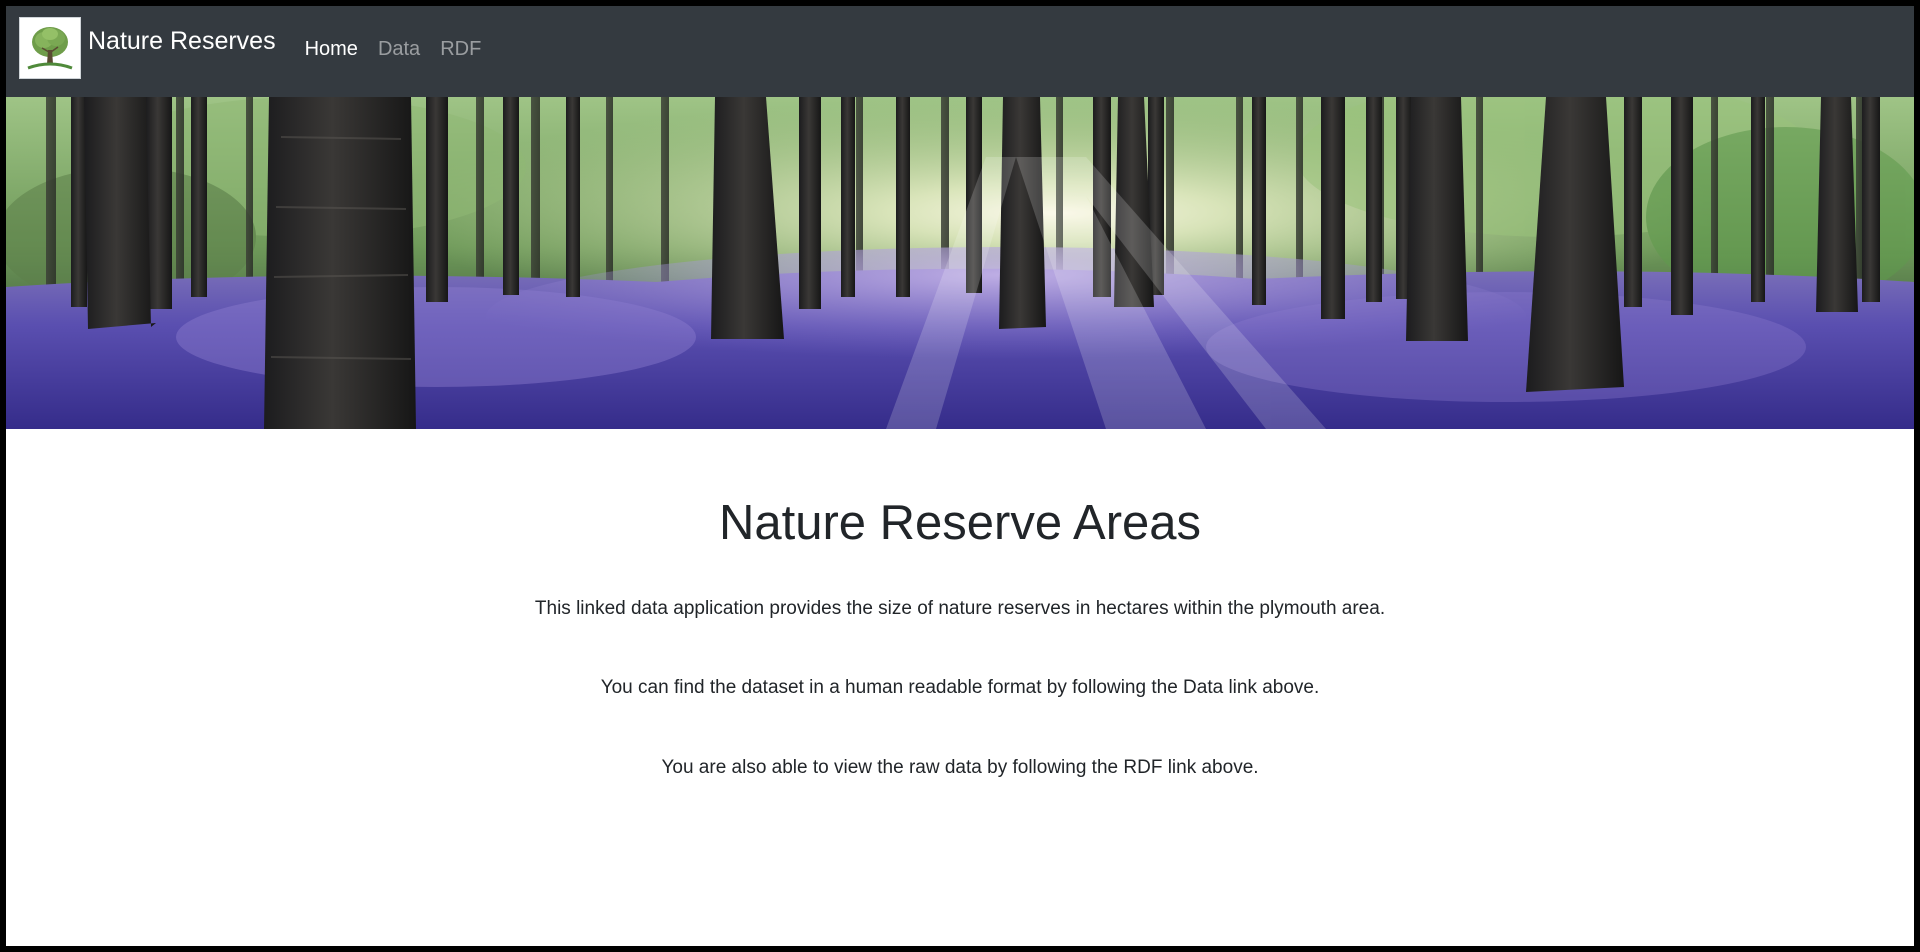 The width and height of the screenshot is (1920, 952). I want to click on page-title: Nature Reserve Areas, so click(960, 523).